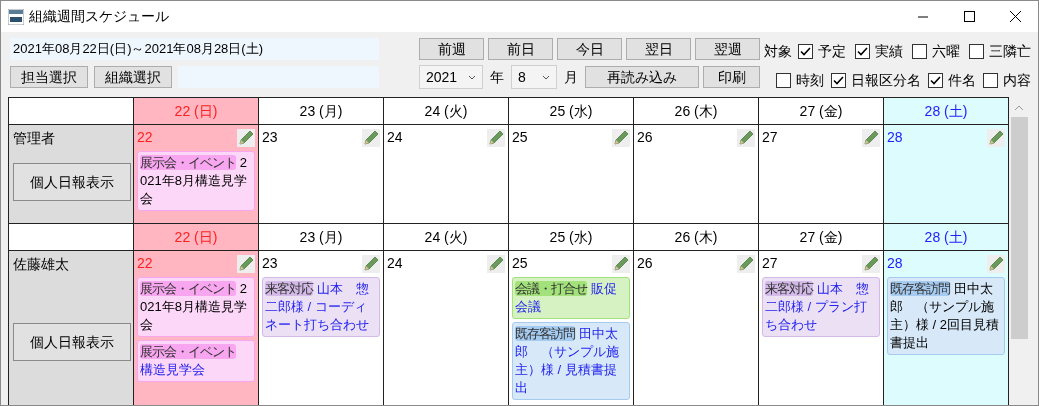 This screenshot has width=1039, height=406. Describe the element at coordinates (876, 80) in the screenshot. I see `filter-checkbox: 日報区分名` at that location.